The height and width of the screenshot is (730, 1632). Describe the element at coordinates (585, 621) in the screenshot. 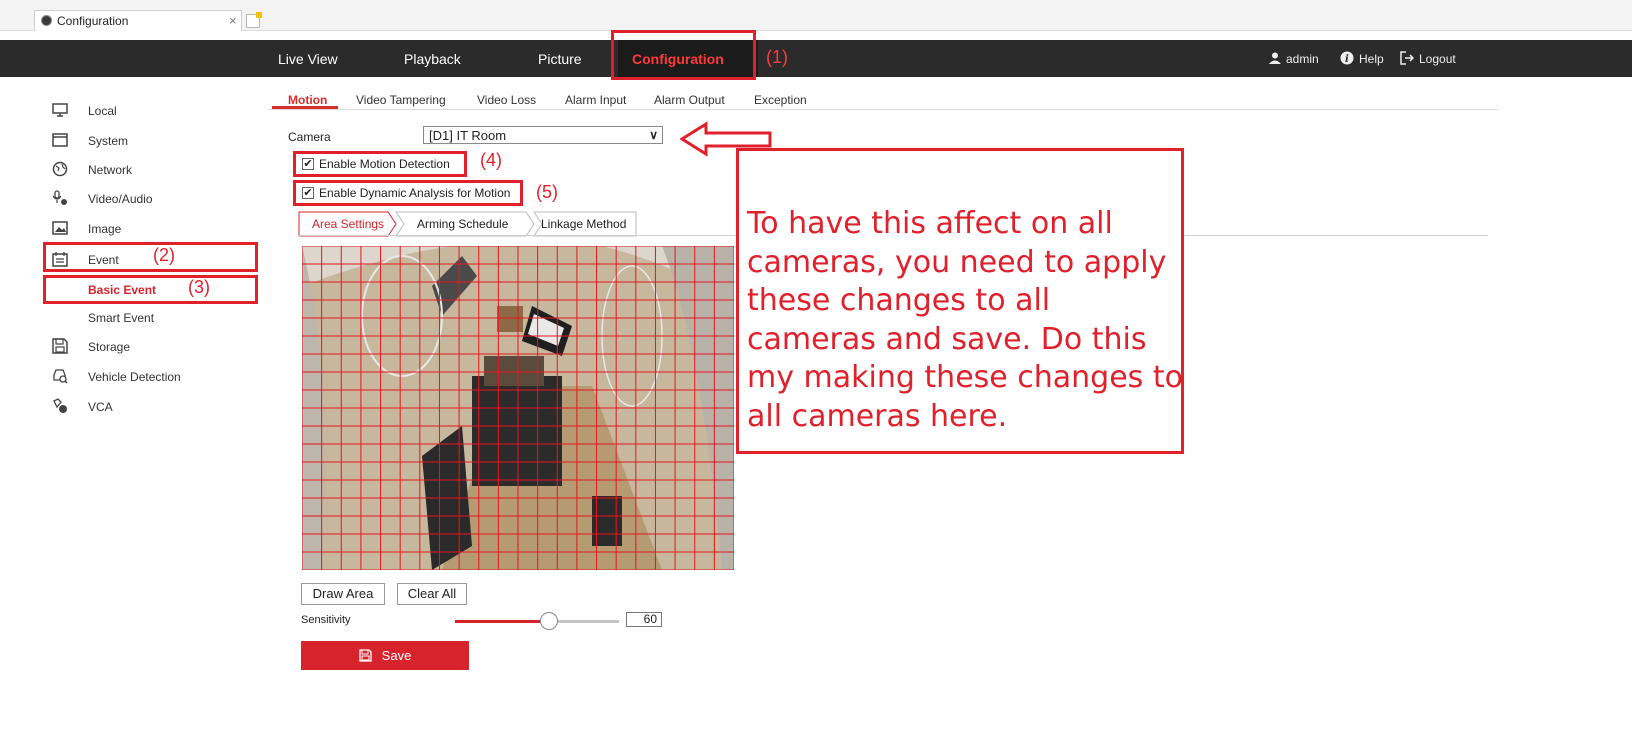

I see `sensitivity-slider-track` at that location.